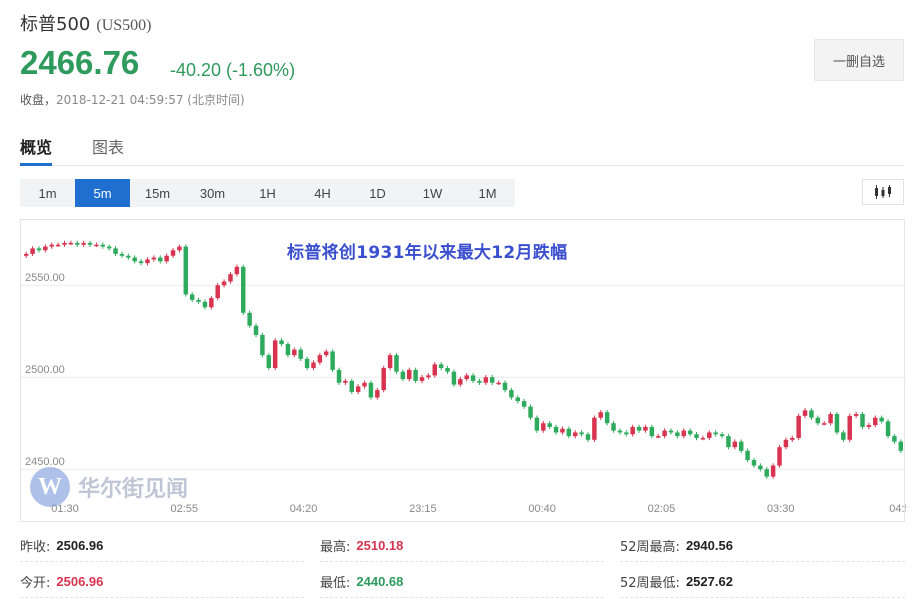 Image resolution: width=913 pixels, height=607 pixels. What do you see at coordinates (304, 509) in the screenshot?
I see `x-tick-label: 04:20` at bounding box center [304, 509].